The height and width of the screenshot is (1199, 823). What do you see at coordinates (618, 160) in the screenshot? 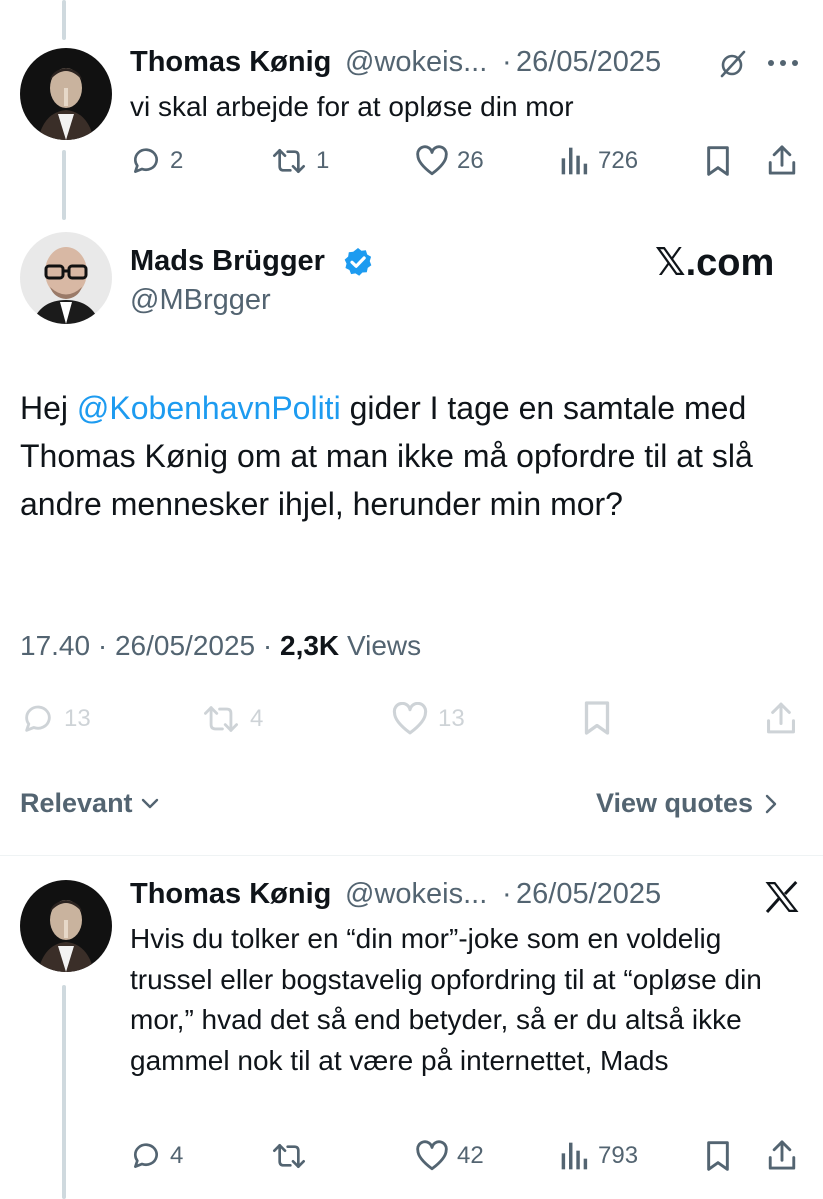
I see `views-count: 726` at bounding box center [618, 160].